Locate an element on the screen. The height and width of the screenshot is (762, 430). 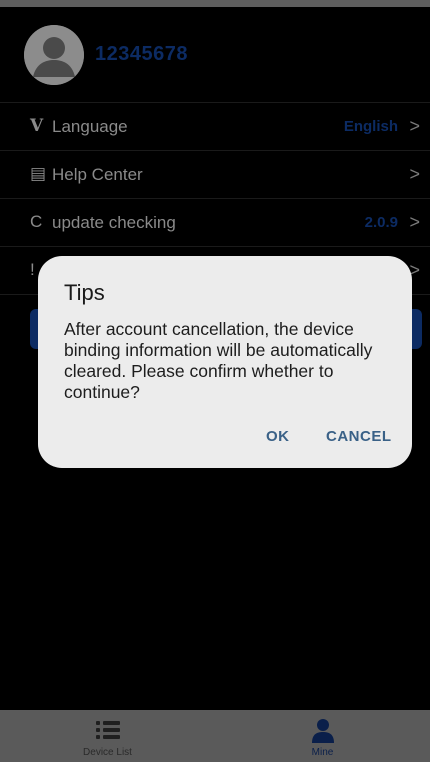
language-icon: V is located at coordinates (37, 126).